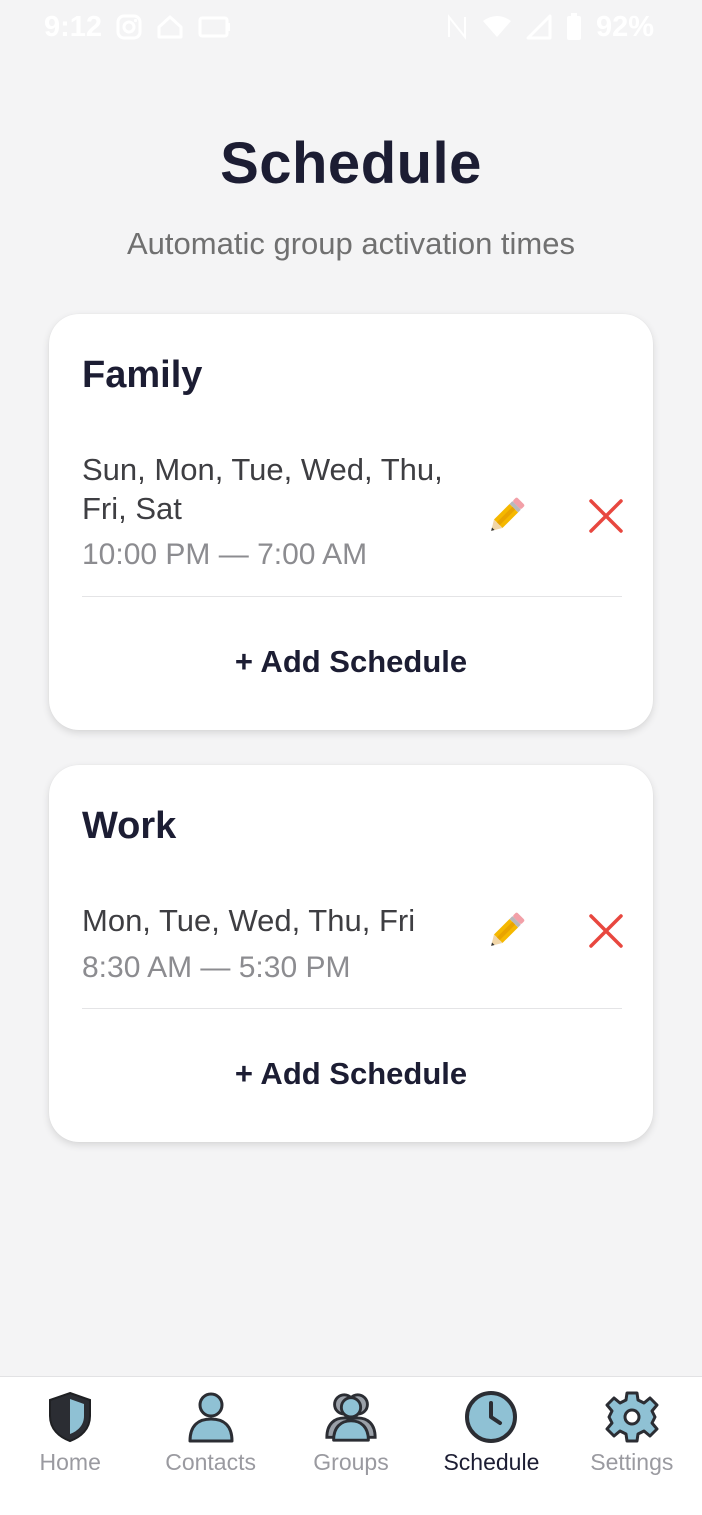 This screenshot has width=702, height=1515. What do you see at coordinates (70, 1417) in the screenshot?
I see `shield-icon` at bounding box center [70, 1417].